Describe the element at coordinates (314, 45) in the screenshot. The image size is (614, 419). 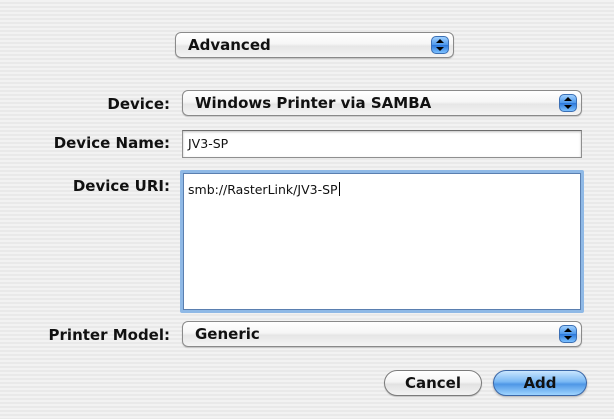
I see `connection-type-popup: Advanced` at that location.